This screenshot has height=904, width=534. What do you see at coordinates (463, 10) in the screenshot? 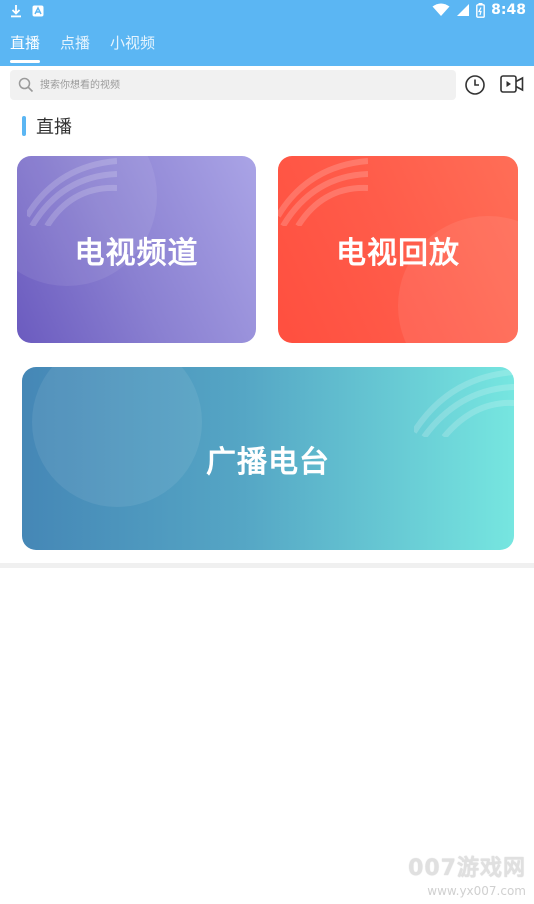
I see `signal-icon` at bounding box center [463, 10].